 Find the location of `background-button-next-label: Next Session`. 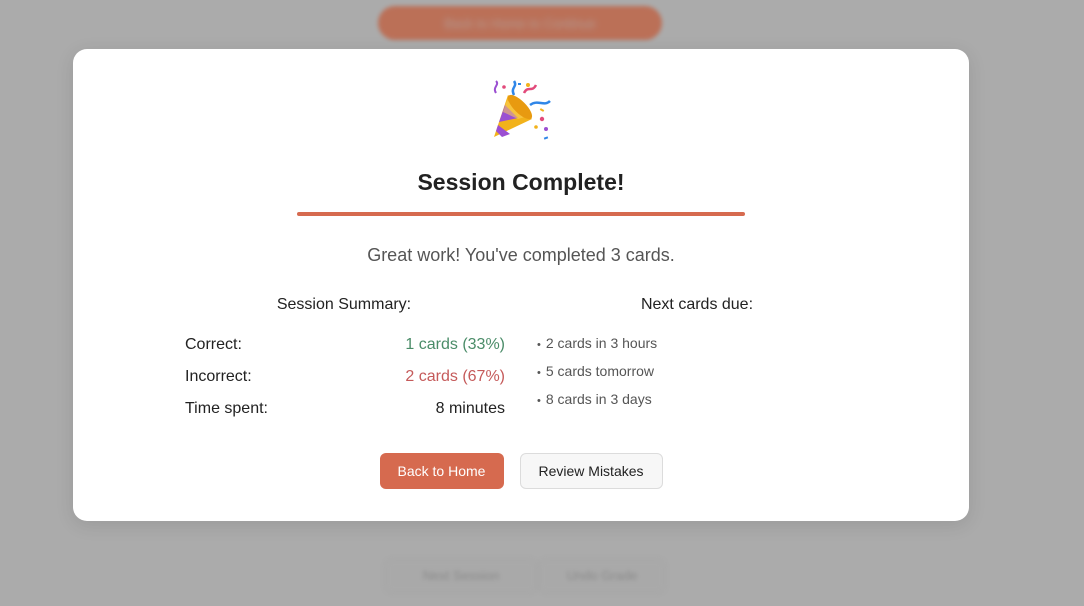

background-button-next-label: Next Session is located at coordinates (461, 575).